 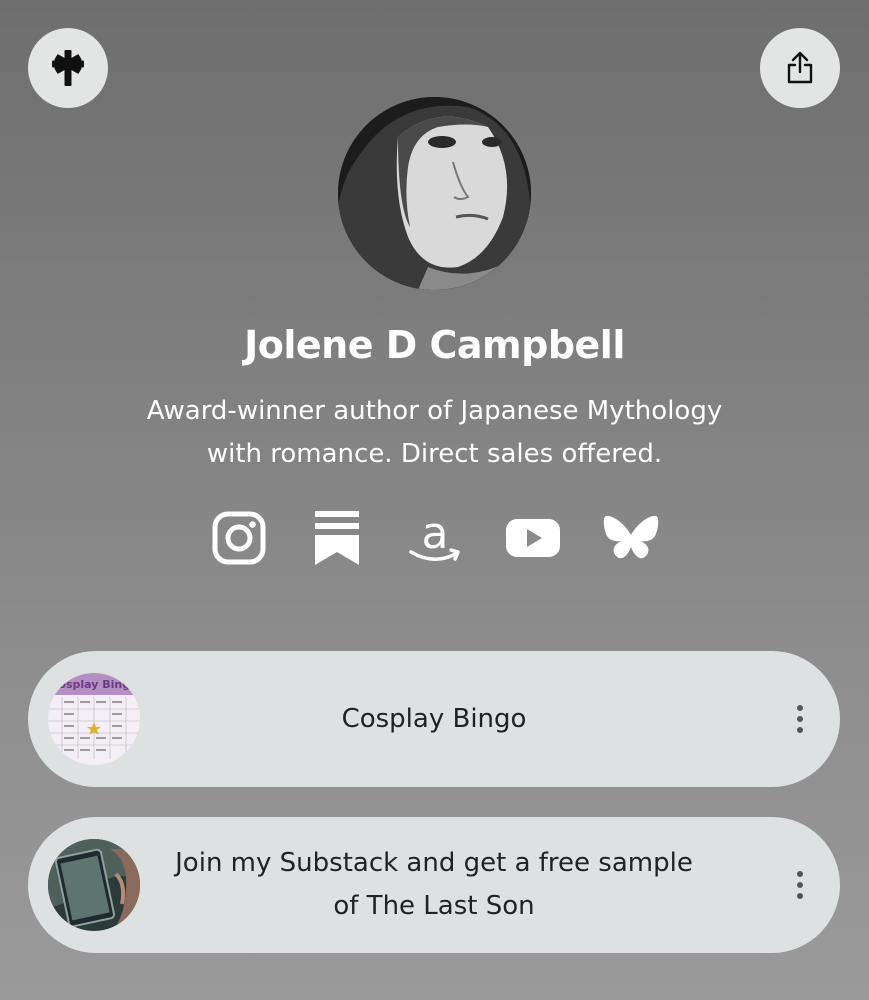 I want to click on thumb-title: Cosplay Bingo, so click(x=94, y=684).